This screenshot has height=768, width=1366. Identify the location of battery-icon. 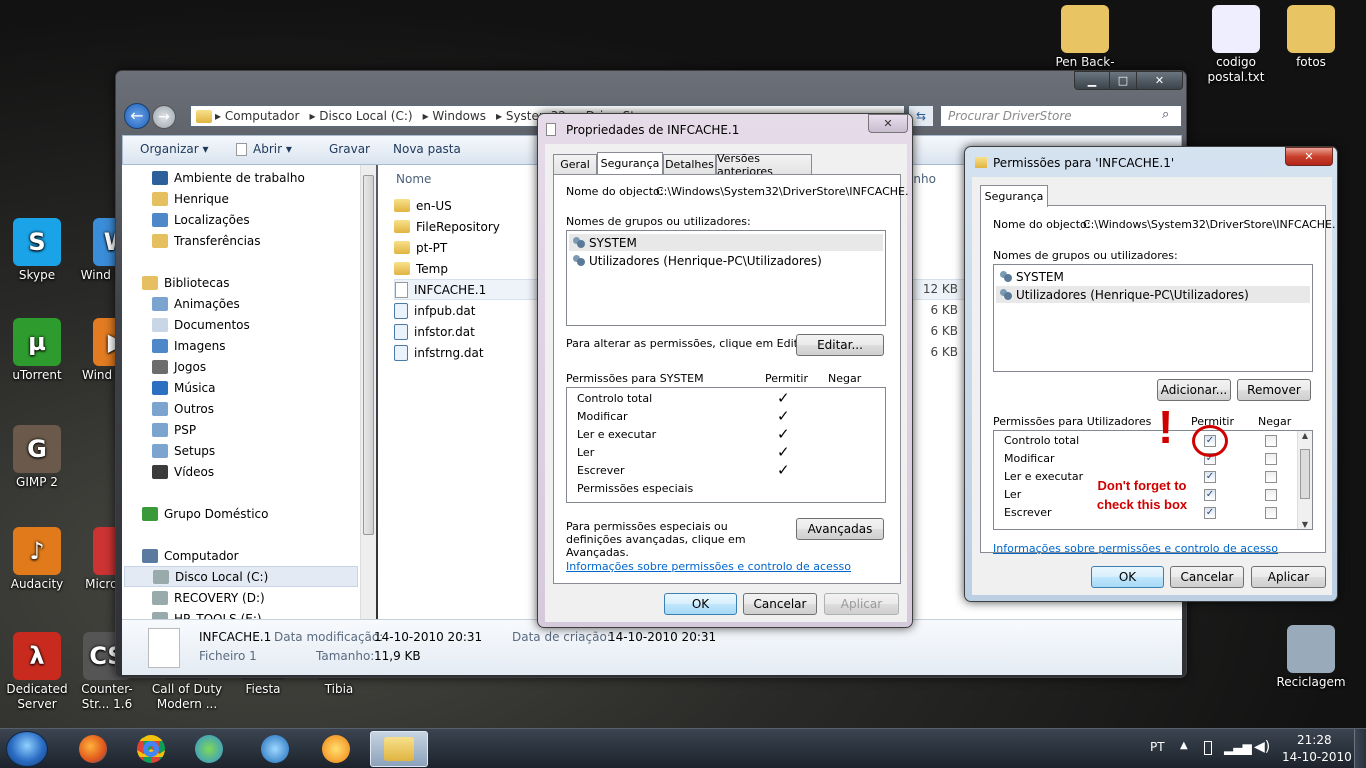
(1208, 748).